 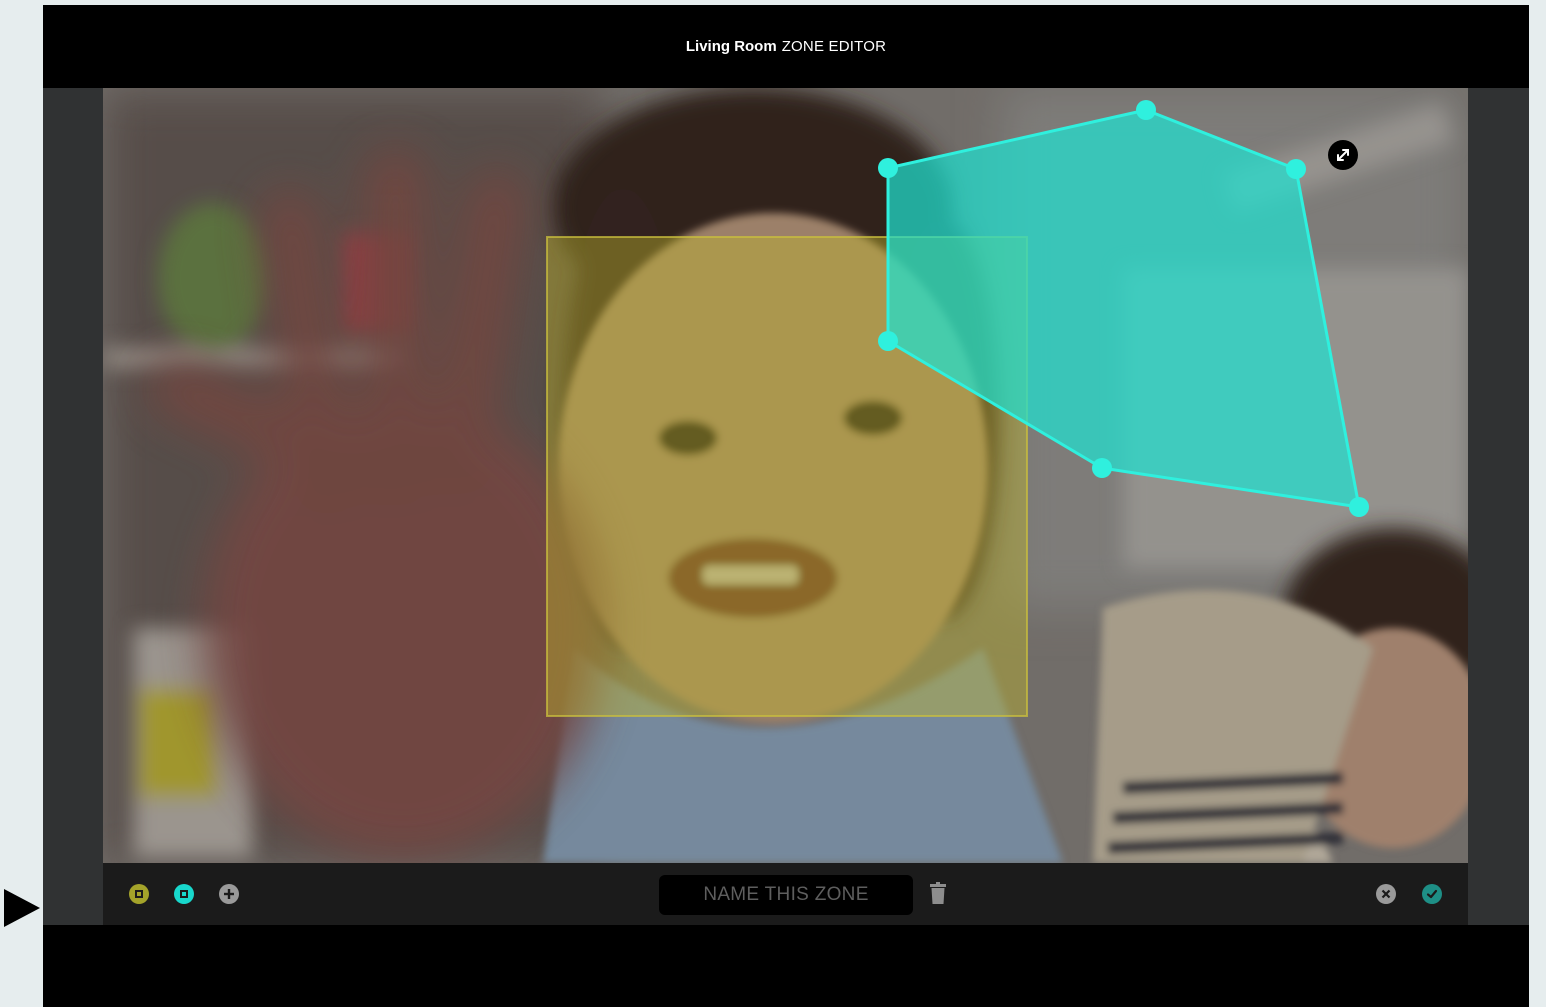 What do you see at coordinates (786, 966) in the screenshot?
I see `bottom-bar` at bounding box center [786, 966].